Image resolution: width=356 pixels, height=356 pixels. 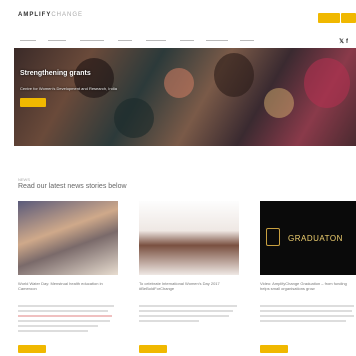 I want to click on twitter-icon: 𝕏, so click(x=342, y=42).